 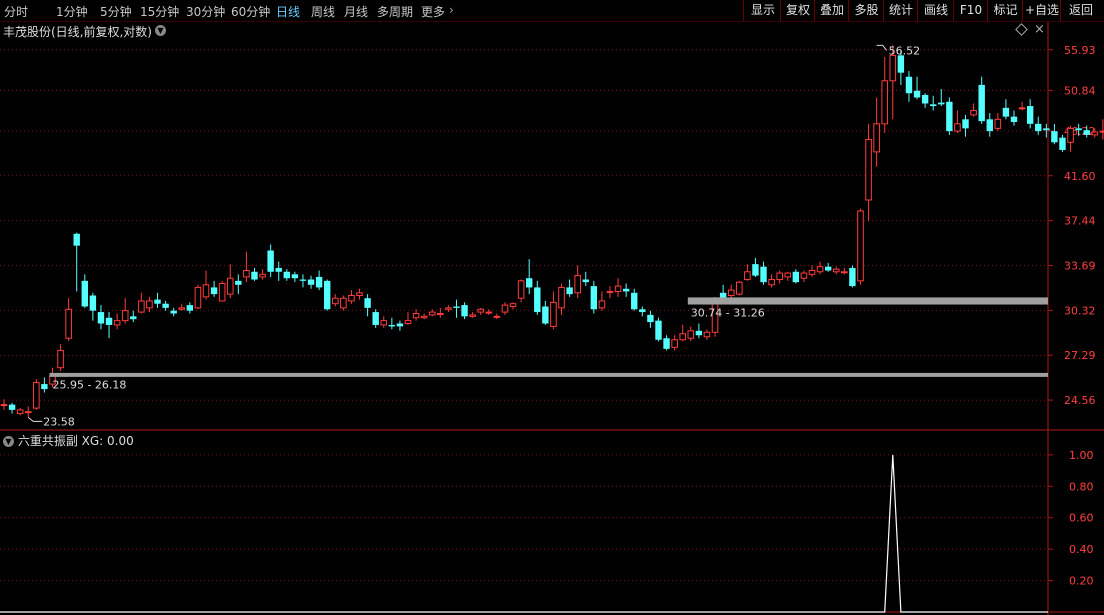 What do you see at coordinates (1081, 486) in the screenshot?
I see `y-tick-label: 0.80` at bounding box center [1081, 486].